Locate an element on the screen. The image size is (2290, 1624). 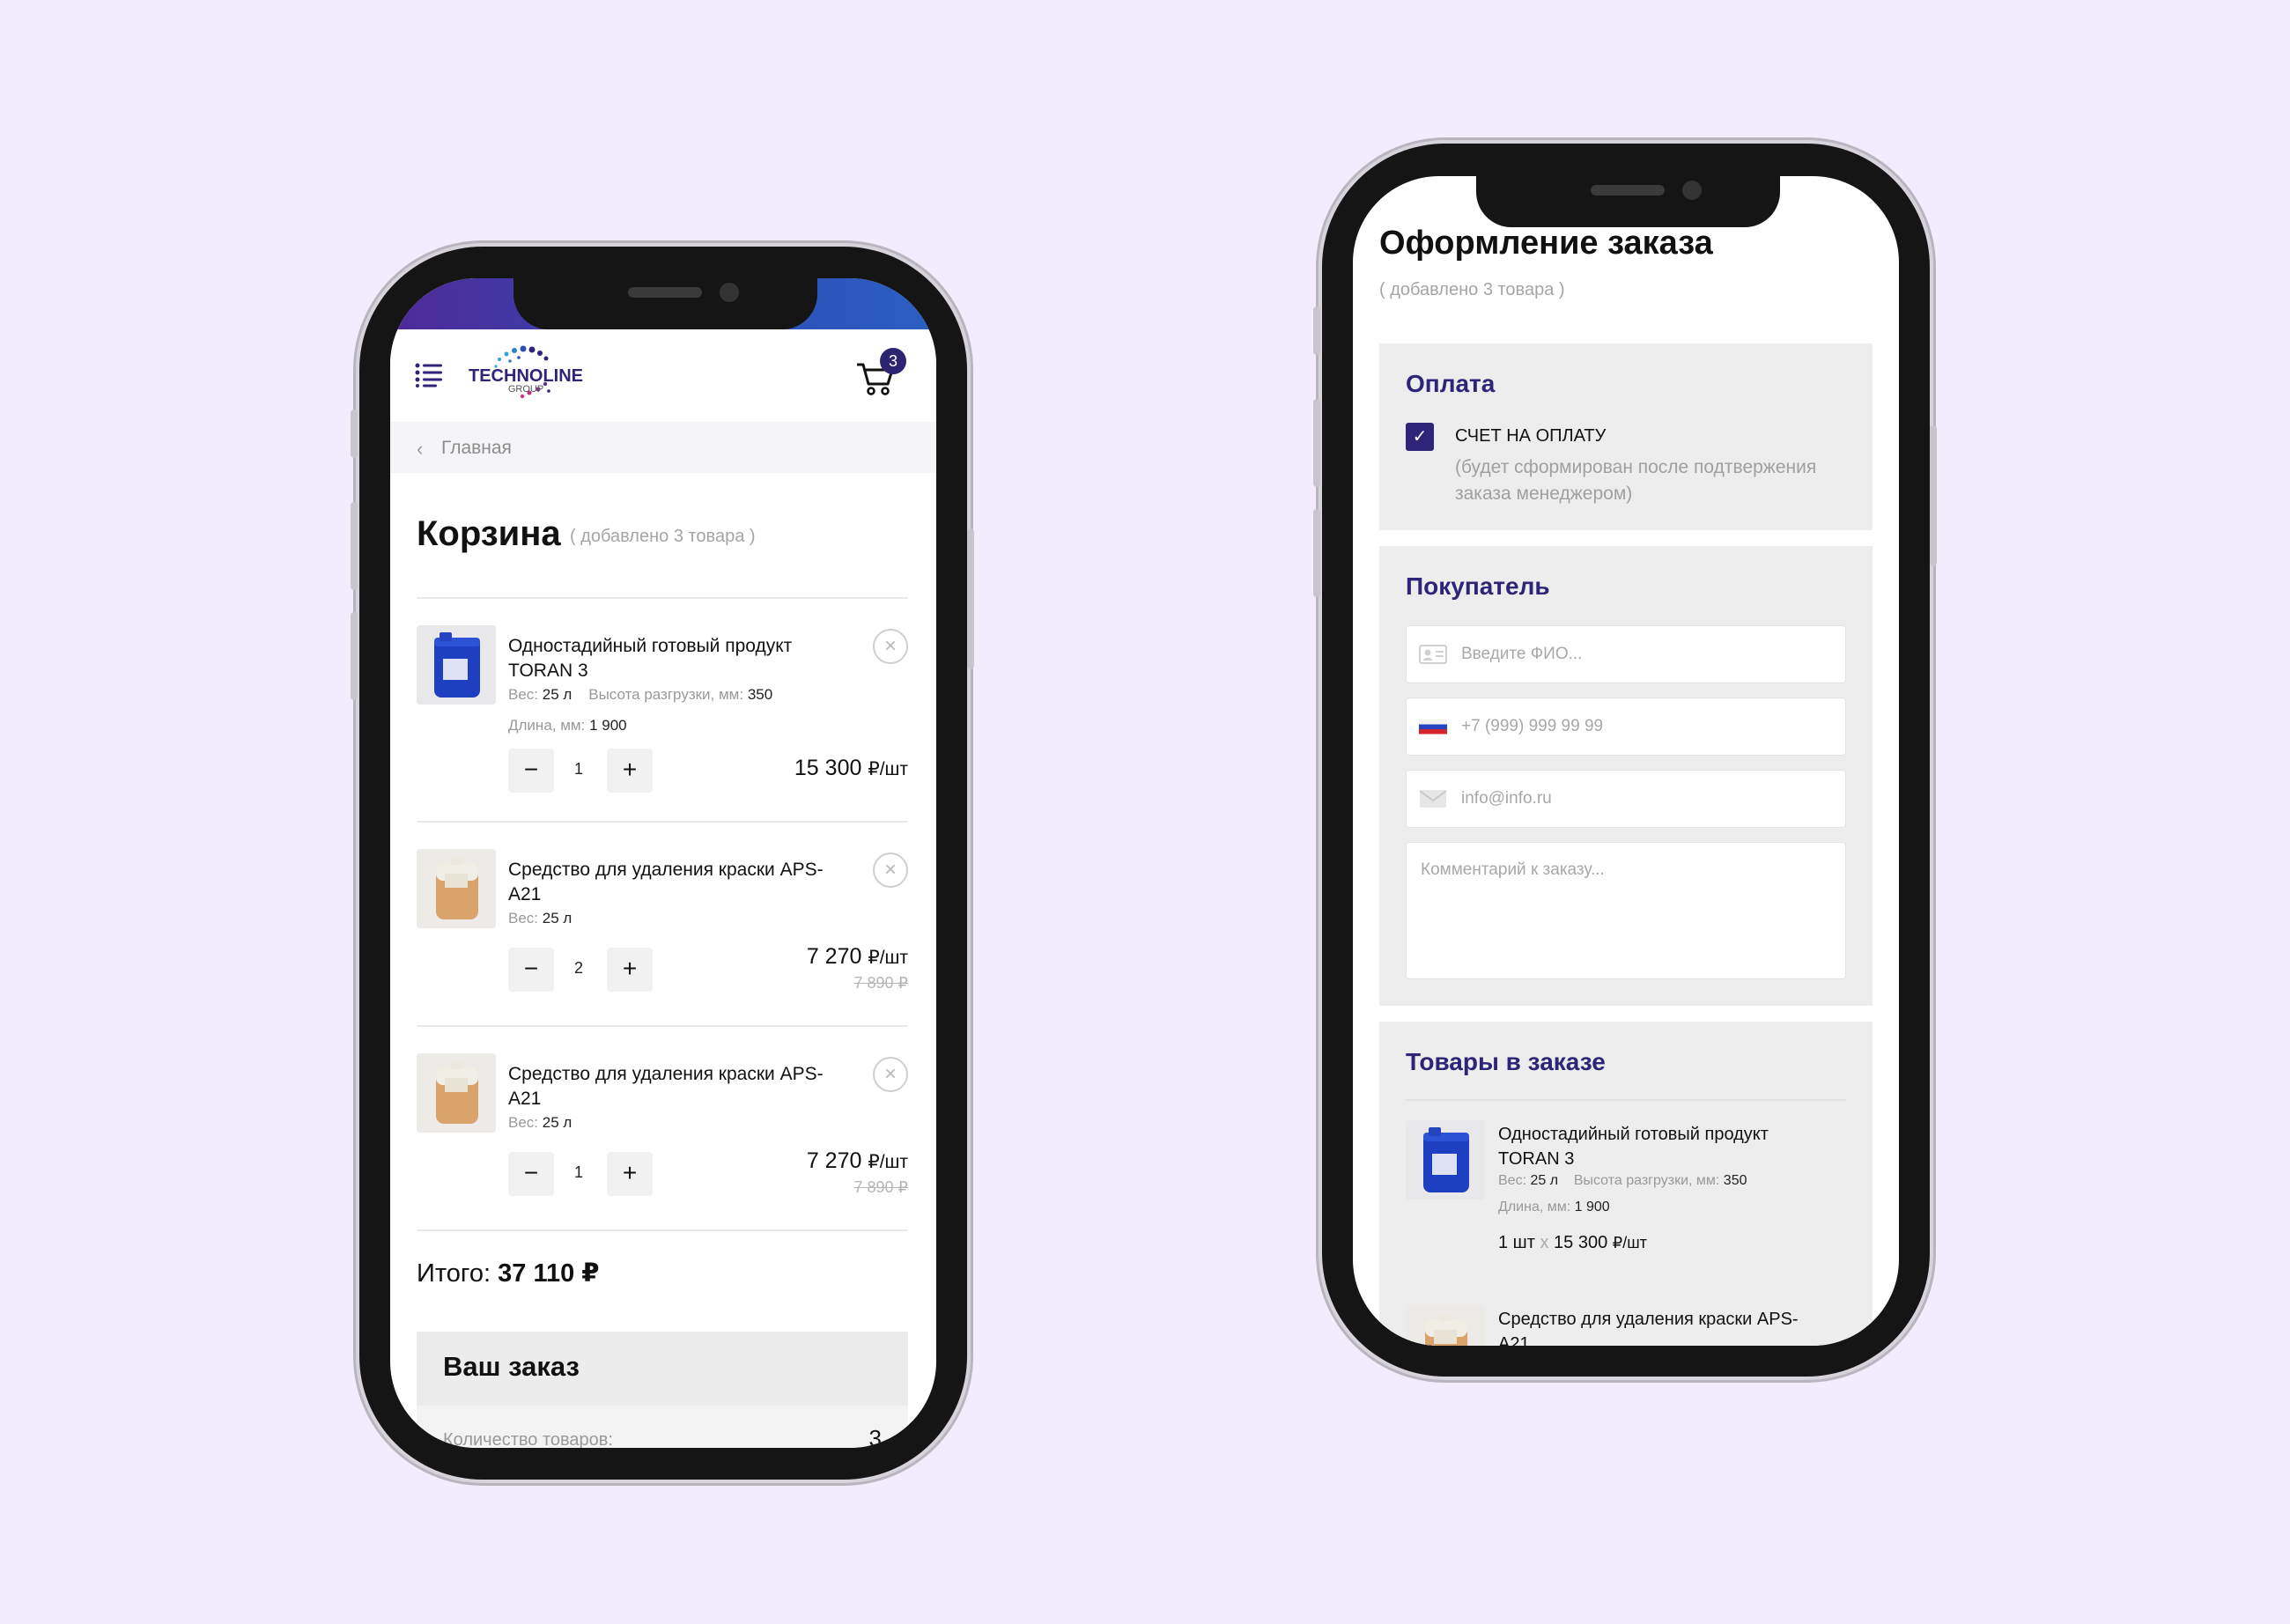
phone-placeholder: +7 (999) 999 99 99 is located at coordinates (1532, 726).